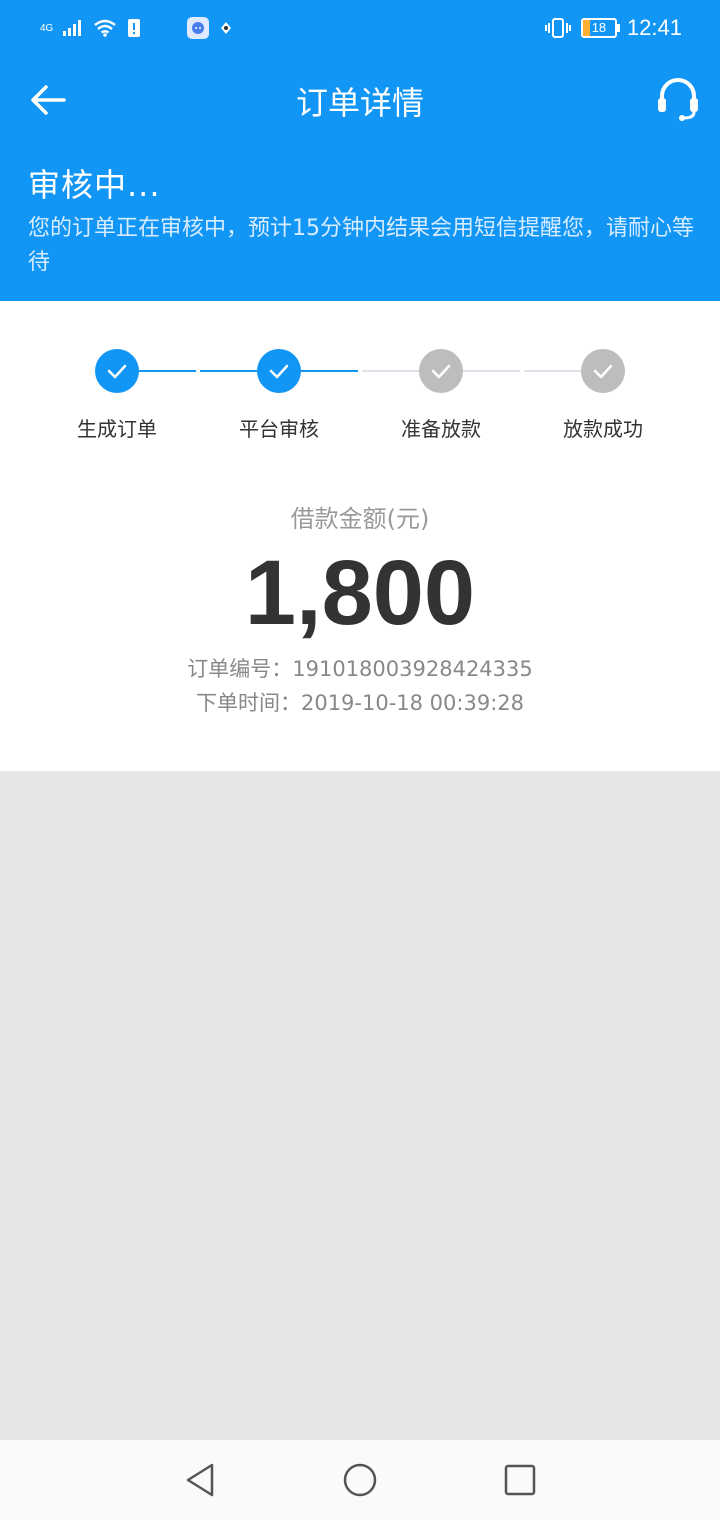  What do you see at coordinates (441, 395) in the screenshot?
I see `progress-step-3: 准备放款` at bounding box center [441, 395].